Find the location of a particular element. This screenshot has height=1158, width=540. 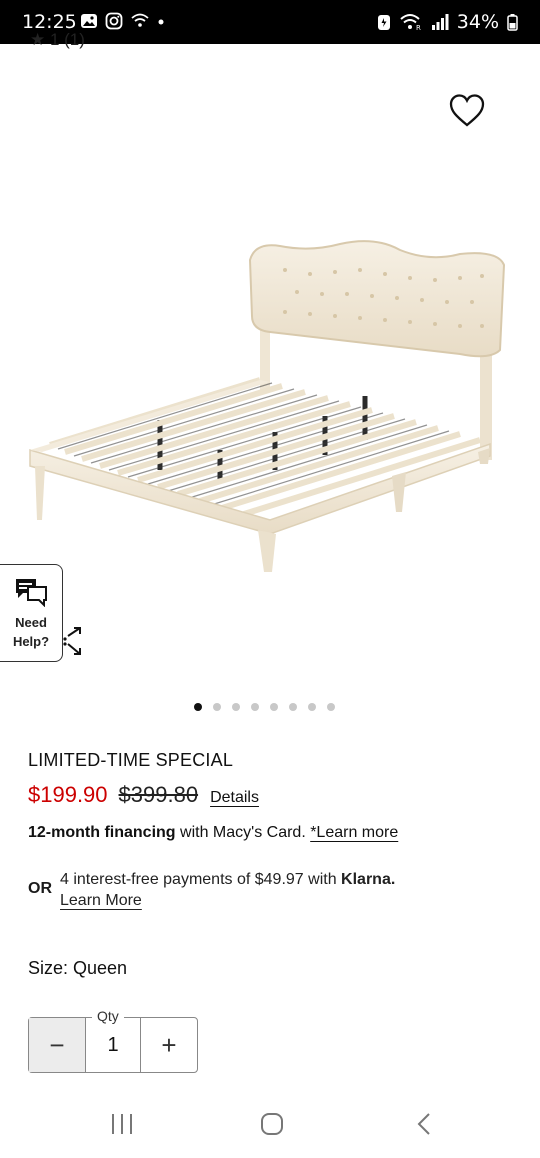

system-nav-bar is located at coordinates (270, 1125).